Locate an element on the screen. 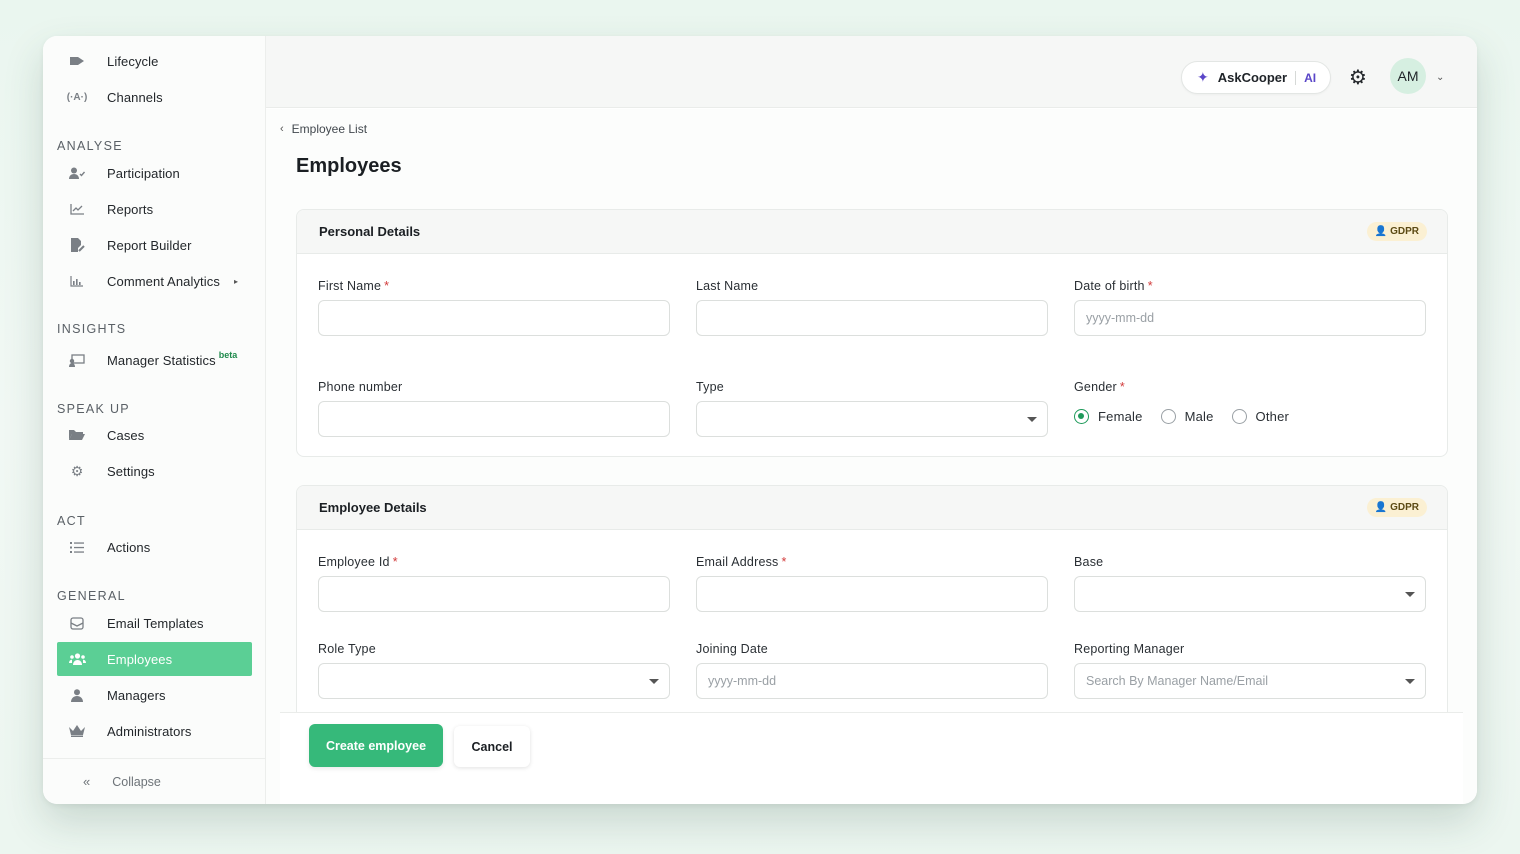 The width and height of the screenshot is (1520, 854). create-employee-button: Create employee is located at coordinates (376, 745).